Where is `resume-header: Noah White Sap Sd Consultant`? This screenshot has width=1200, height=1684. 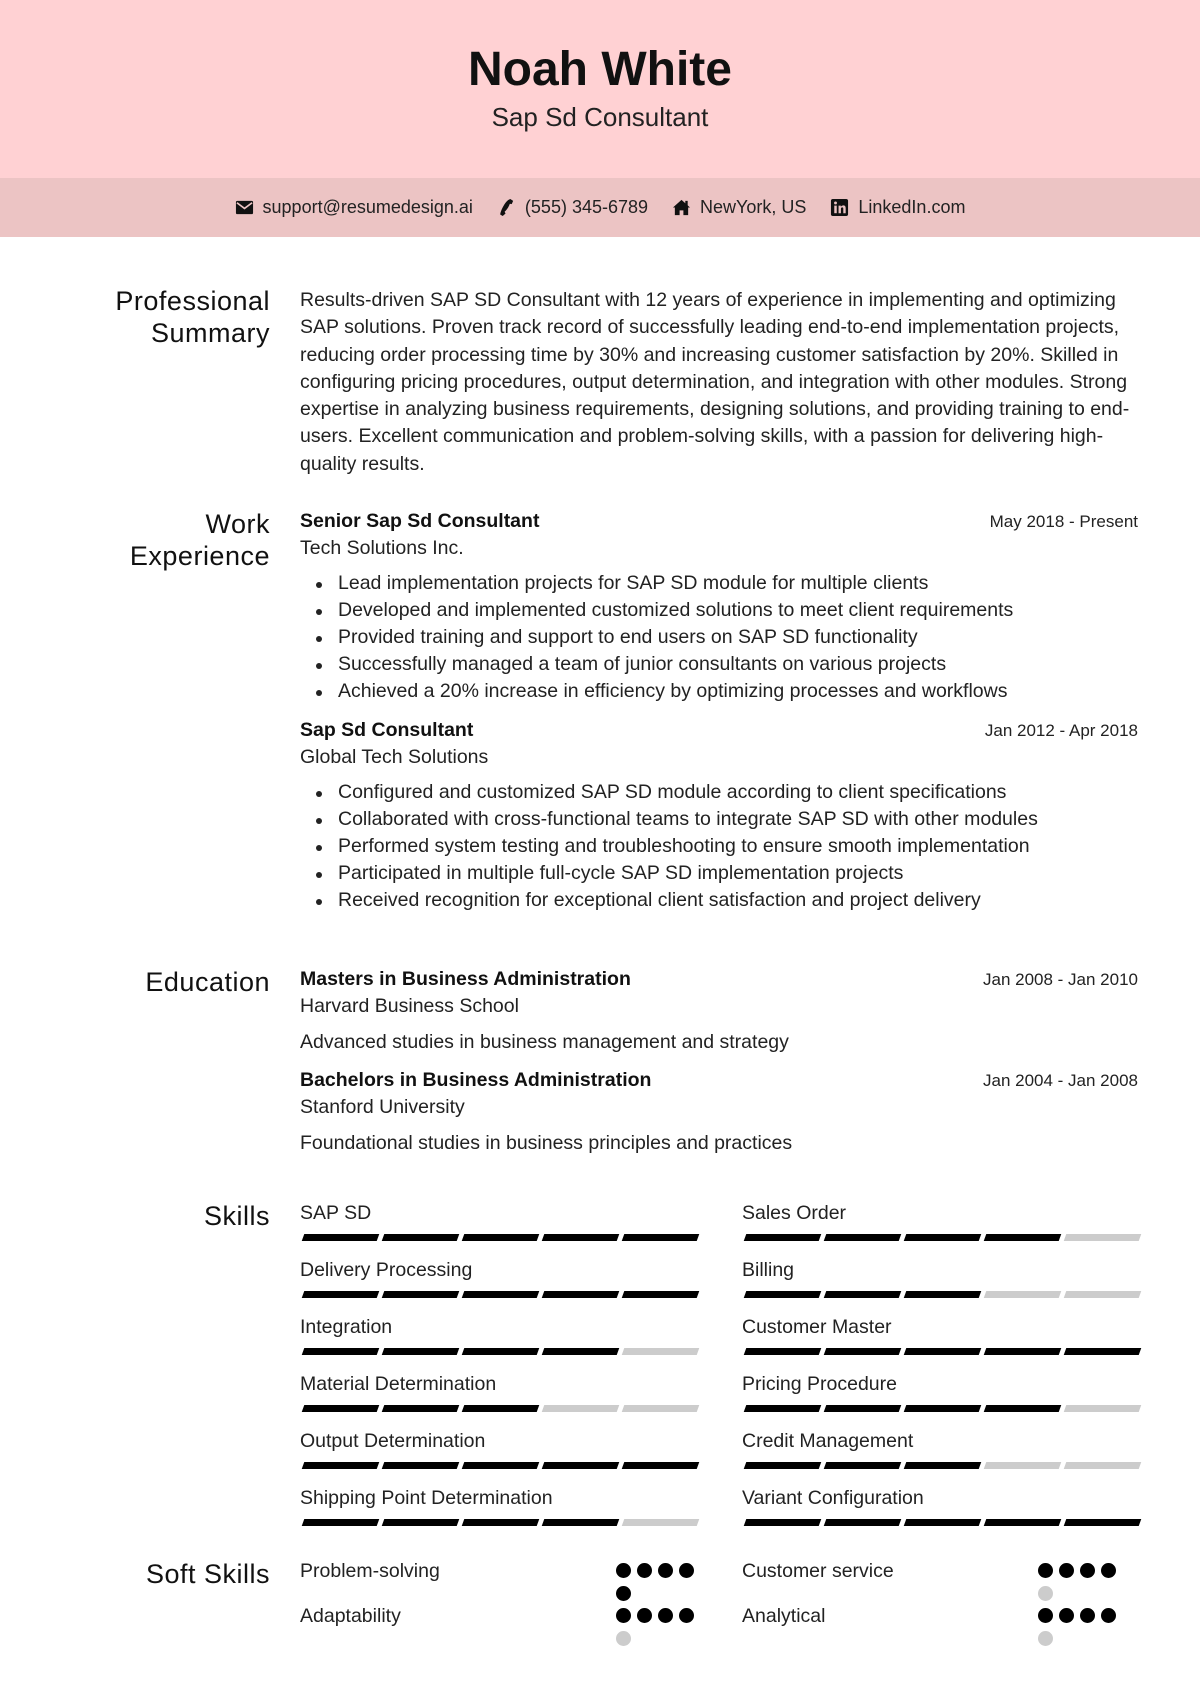
resume-header: Noah White Sap Sd Consultant is located at coordinates (600, 89).